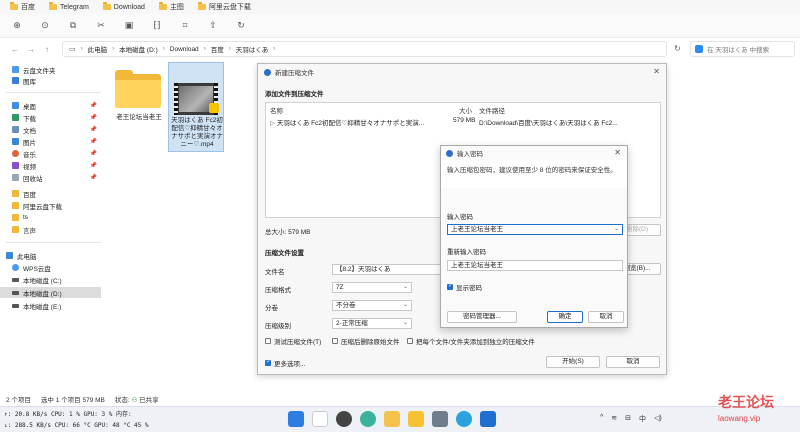  I want to click on volume-icon: ◁), so click(658, 419).